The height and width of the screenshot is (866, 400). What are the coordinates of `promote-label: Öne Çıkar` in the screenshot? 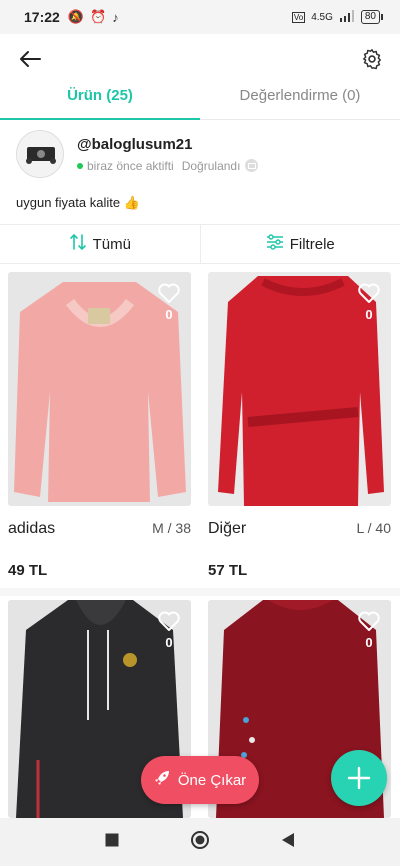 It's located at (212, 780).